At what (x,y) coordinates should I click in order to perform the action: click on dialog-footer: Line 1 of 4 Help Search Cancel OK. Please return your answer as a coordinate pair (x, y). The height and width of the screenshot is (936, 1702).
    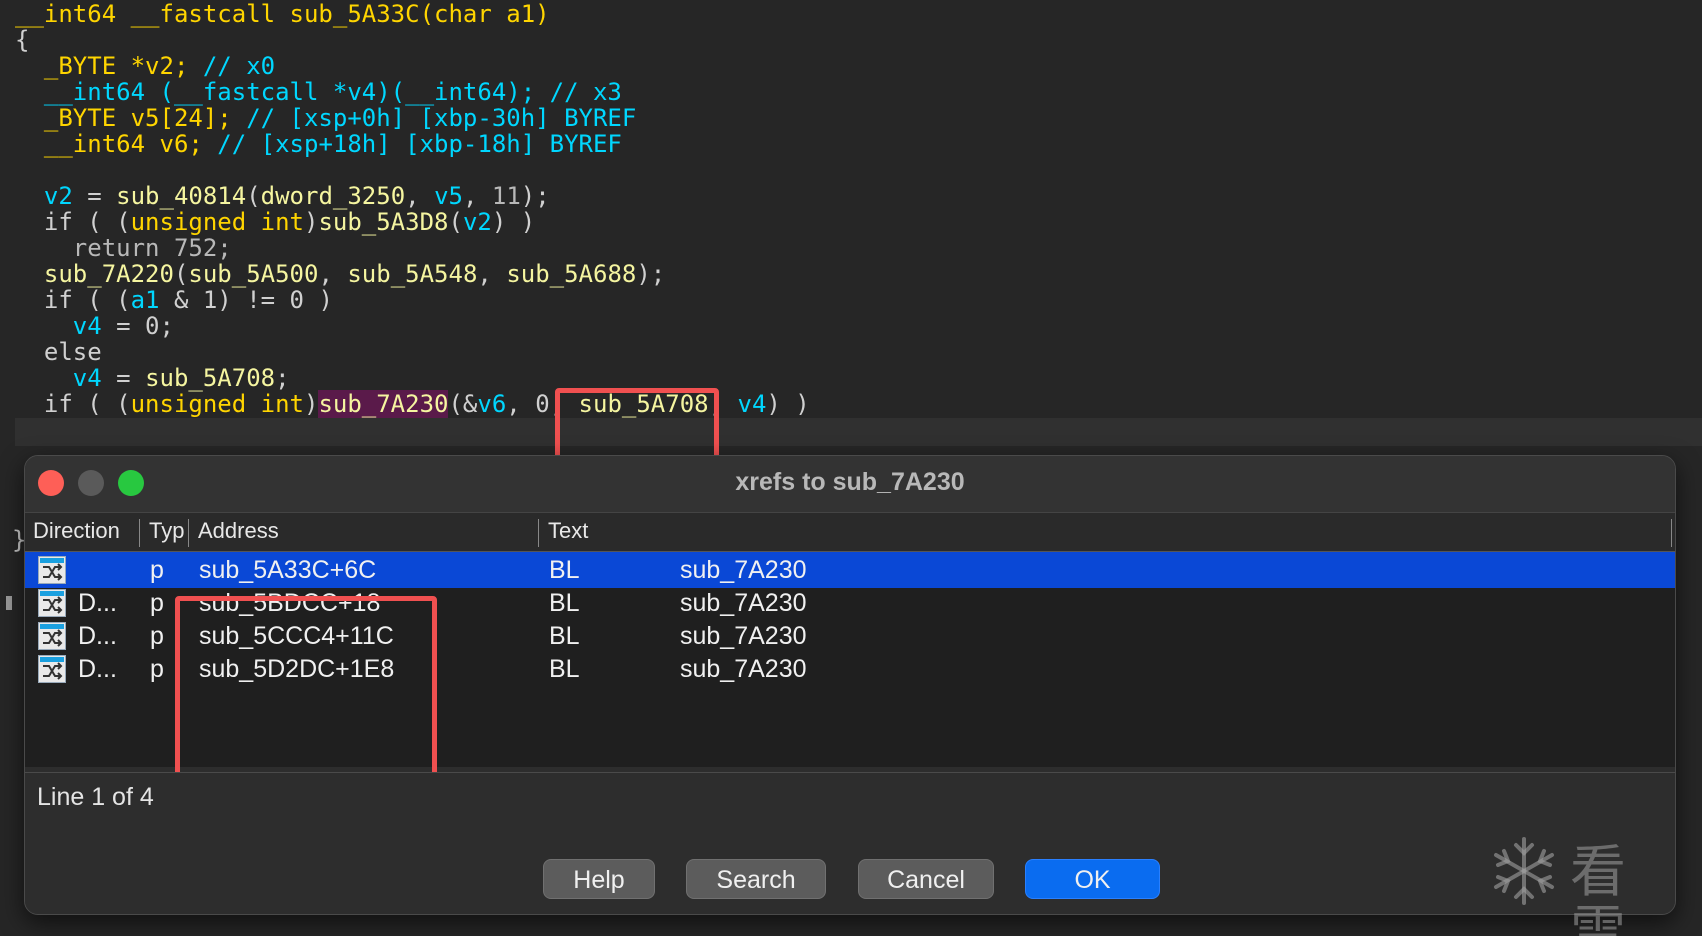
    Looking at the image, I should click on (850, 842).